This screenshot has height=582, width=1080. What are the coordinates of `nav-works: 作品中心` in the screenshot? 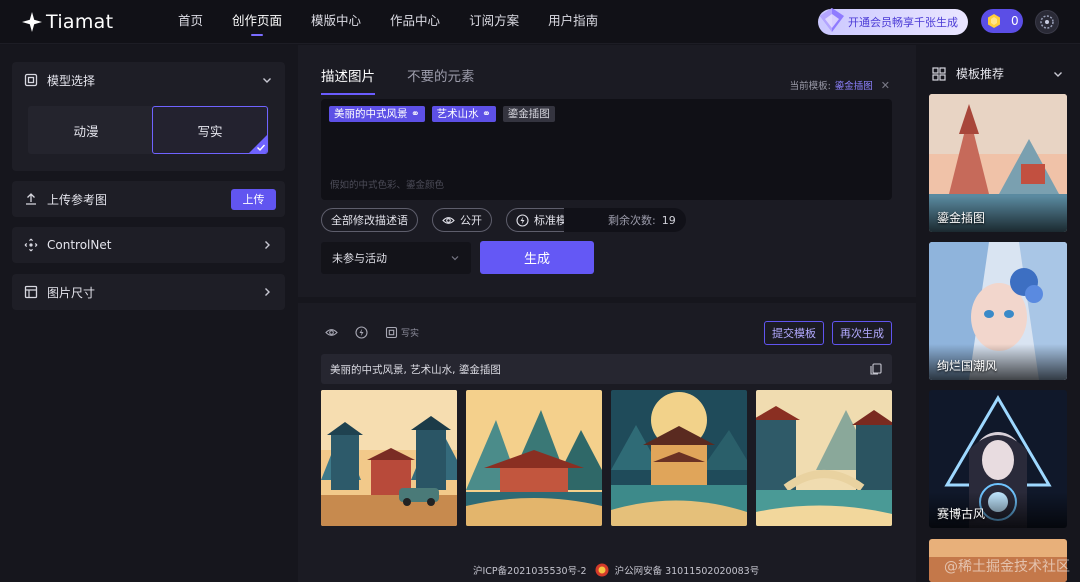 It's located at (415, 22).